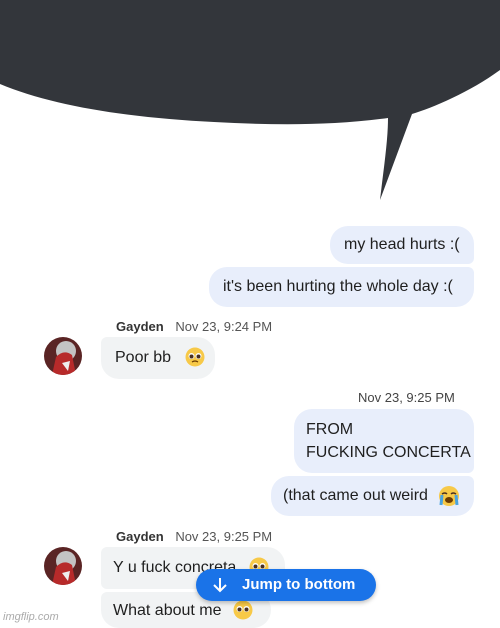 This screenshot has width=500, height=628. What do you see at coordinates (224, 326) in the screenshot?
I see `message-time: Nov 23, 9:24 PM` at bounding box center [224, 326].